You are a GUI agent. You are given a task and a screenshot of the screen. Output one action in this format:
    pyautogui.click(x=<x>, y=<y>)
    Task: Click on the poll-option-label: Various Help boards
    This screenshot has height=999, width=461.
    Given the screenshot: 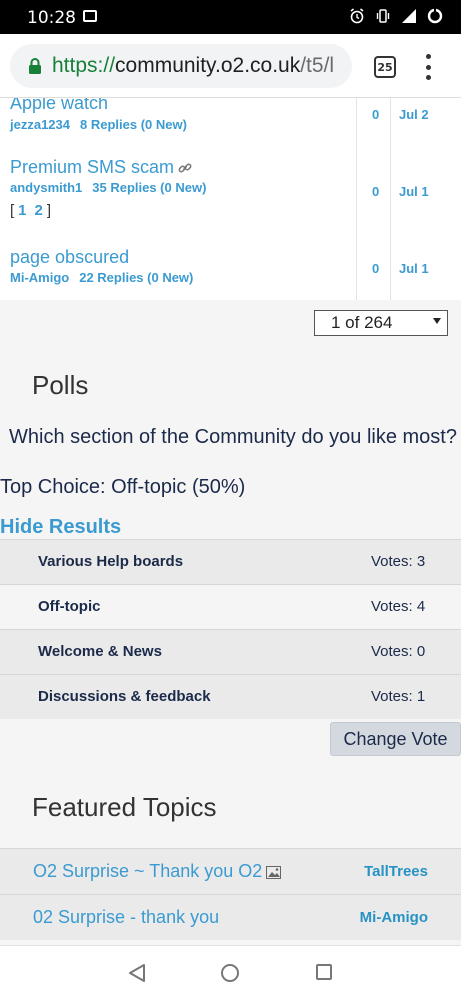 What is the action you would take?
    pyautogui.click(x=111, y=561)
    